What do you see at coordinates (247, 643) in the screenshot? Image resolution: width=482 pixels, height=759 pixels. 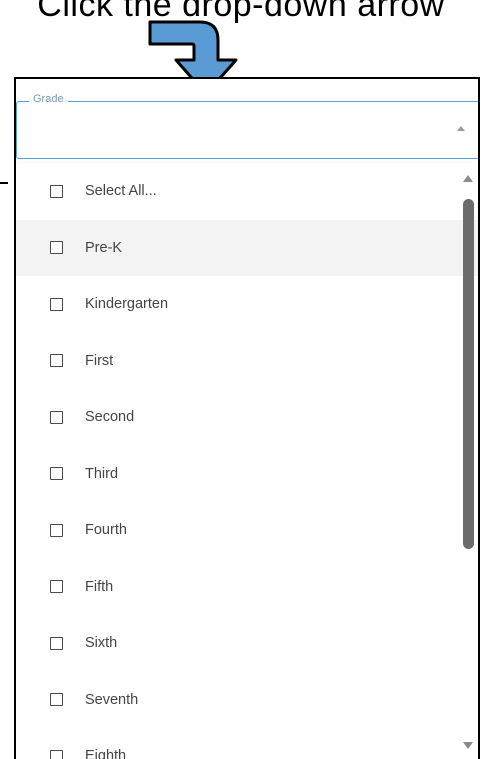 I see `option-sixth: Sixth` at bounding box center [247, 643].